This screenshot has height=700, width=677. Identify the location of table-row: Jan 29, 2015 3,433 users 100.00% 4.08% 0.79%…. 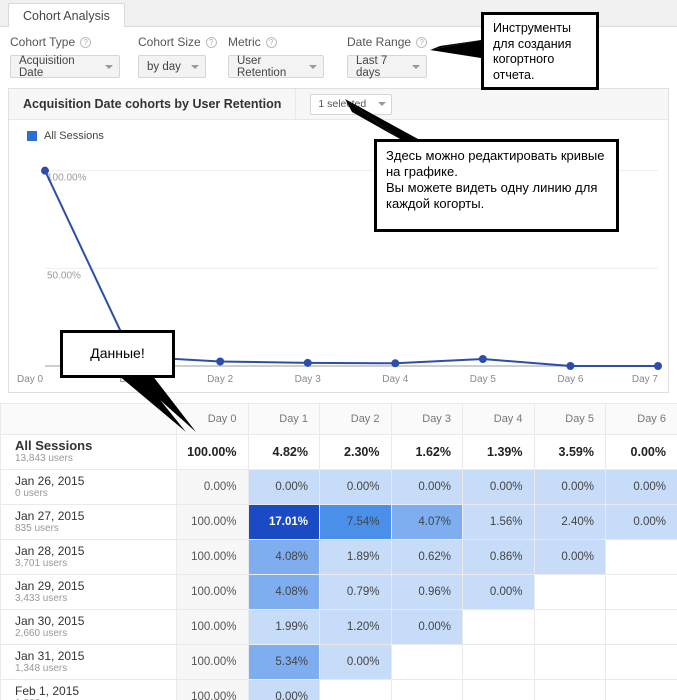
(338, 592).